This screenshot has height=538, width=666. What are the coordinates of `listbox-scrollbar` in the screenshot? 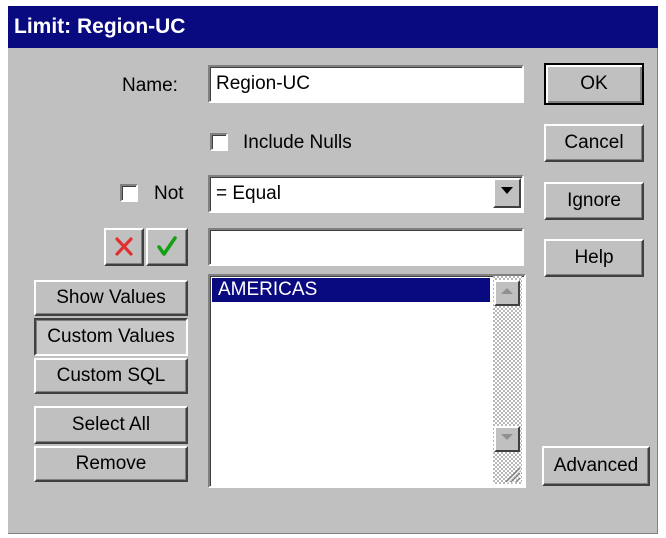 It's located at (507, 380).